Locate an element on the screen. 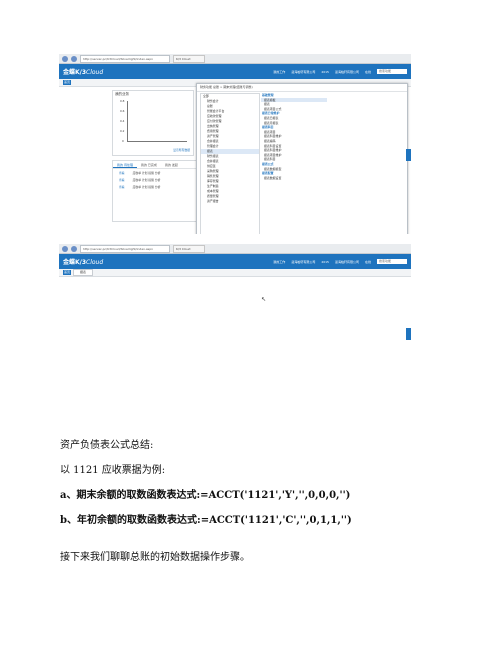 This screenshot has width=500, height=647. next-step-text: 接下来我们聊聊总账的初始数据操作步骤。 is located at coordinates (155, 557).